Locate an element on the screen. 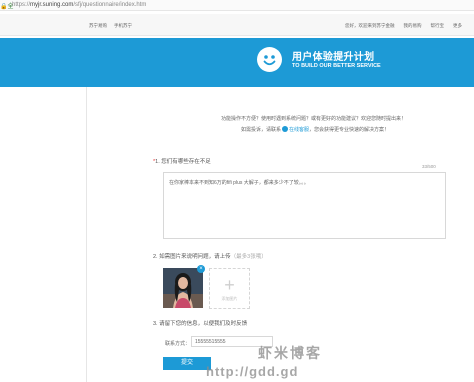  feedback-text: 在你家棒本来不到知6万的fifi plus 大解子，都来多少不了较。。。 is located at coordinates (239, 183).